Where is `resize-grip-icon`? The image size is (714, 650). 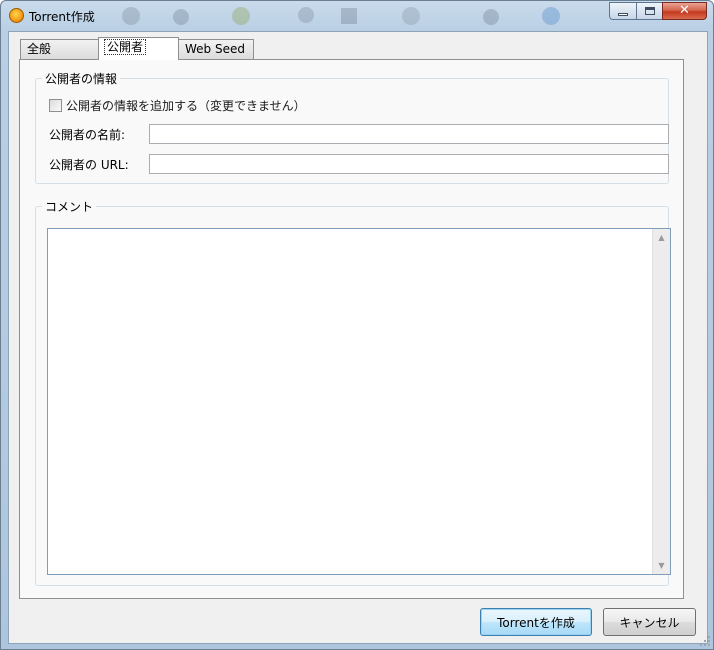 resize-grip-icon is located at coordinates (705, 641).